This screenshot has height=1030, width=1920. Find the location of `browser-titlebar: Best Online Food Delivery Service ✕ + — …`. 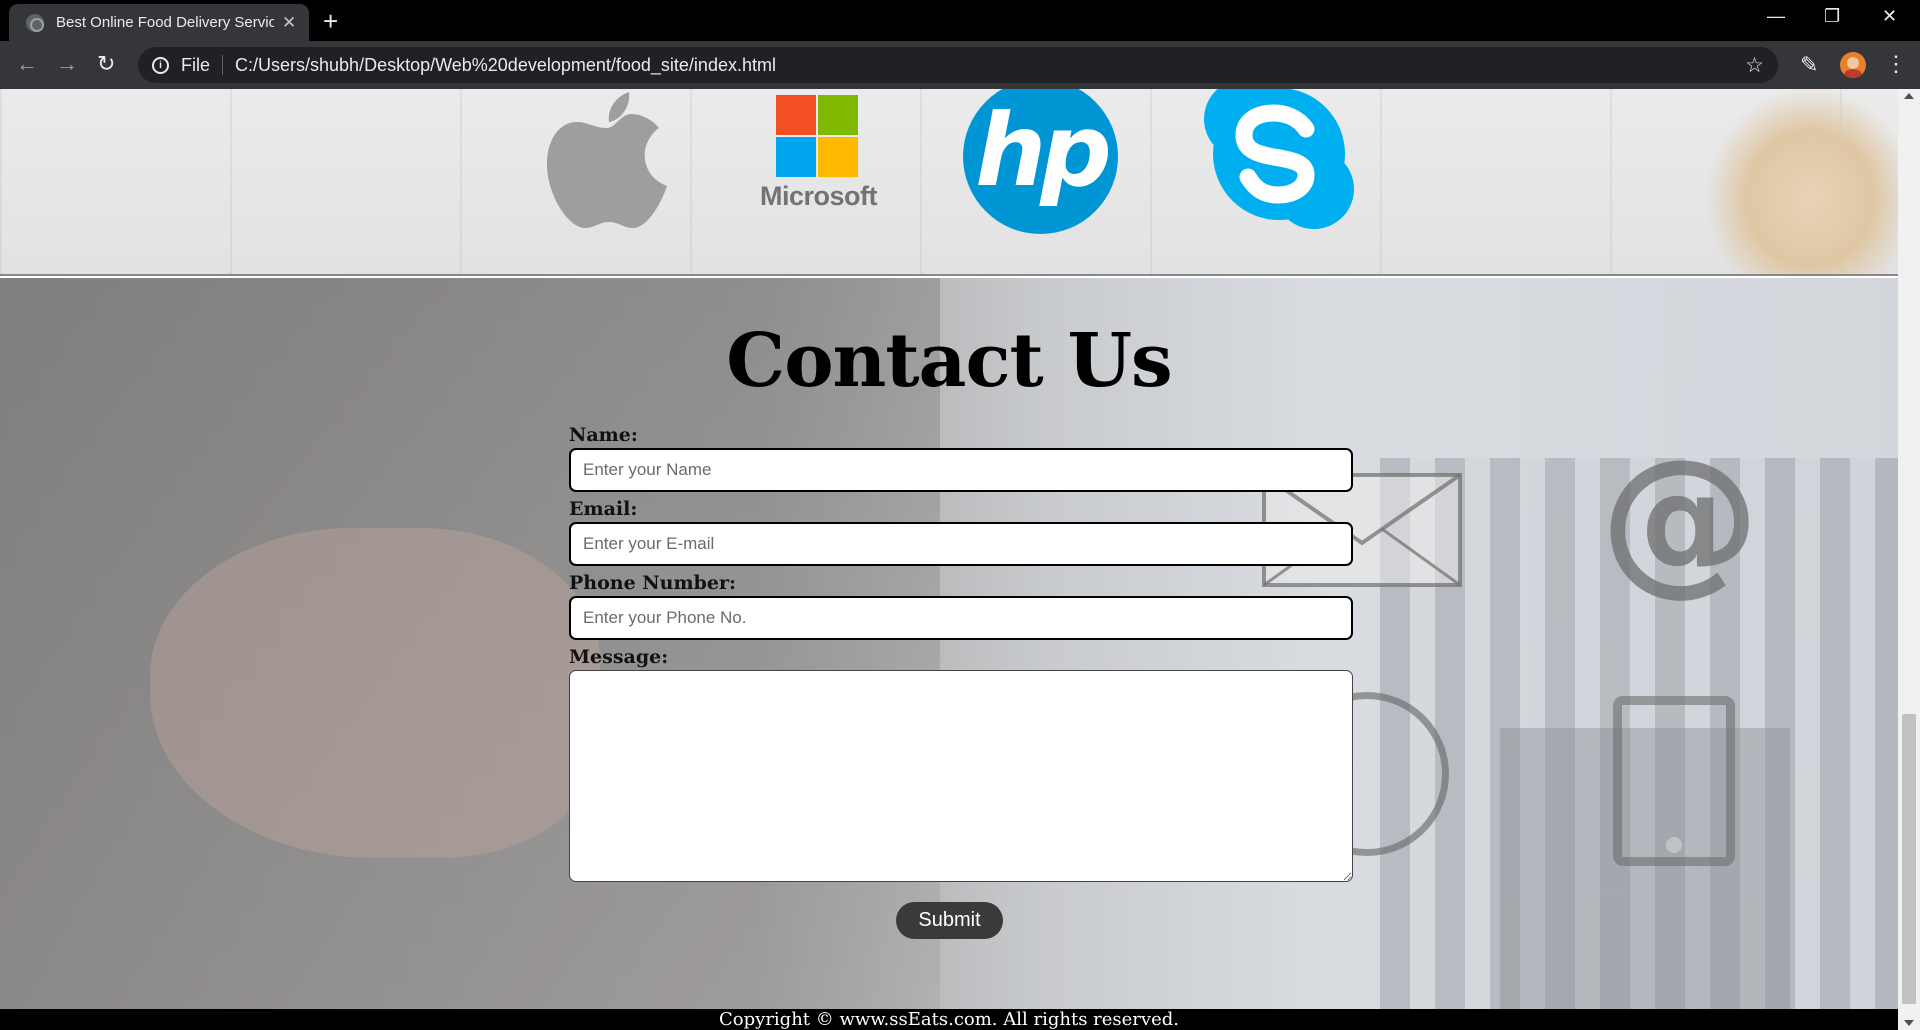

browser-titlebar: Best Online Food Delivery Service ✕ + — … is located at coordinates (960, 20).